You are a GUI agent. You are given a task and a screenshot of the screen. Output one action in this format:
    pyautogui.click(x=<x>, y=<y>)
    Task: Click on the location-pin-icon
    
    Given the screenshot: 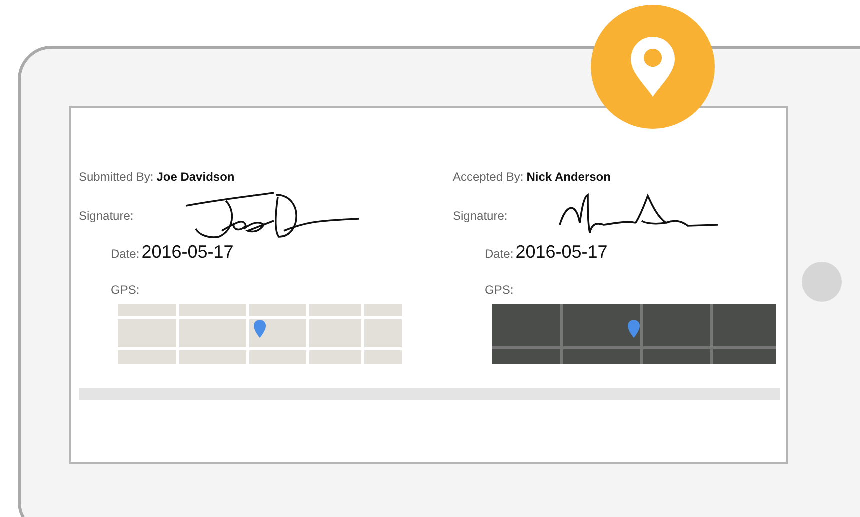 What is the action you would take?
    pyautogui.click(x=653, y=67)
    